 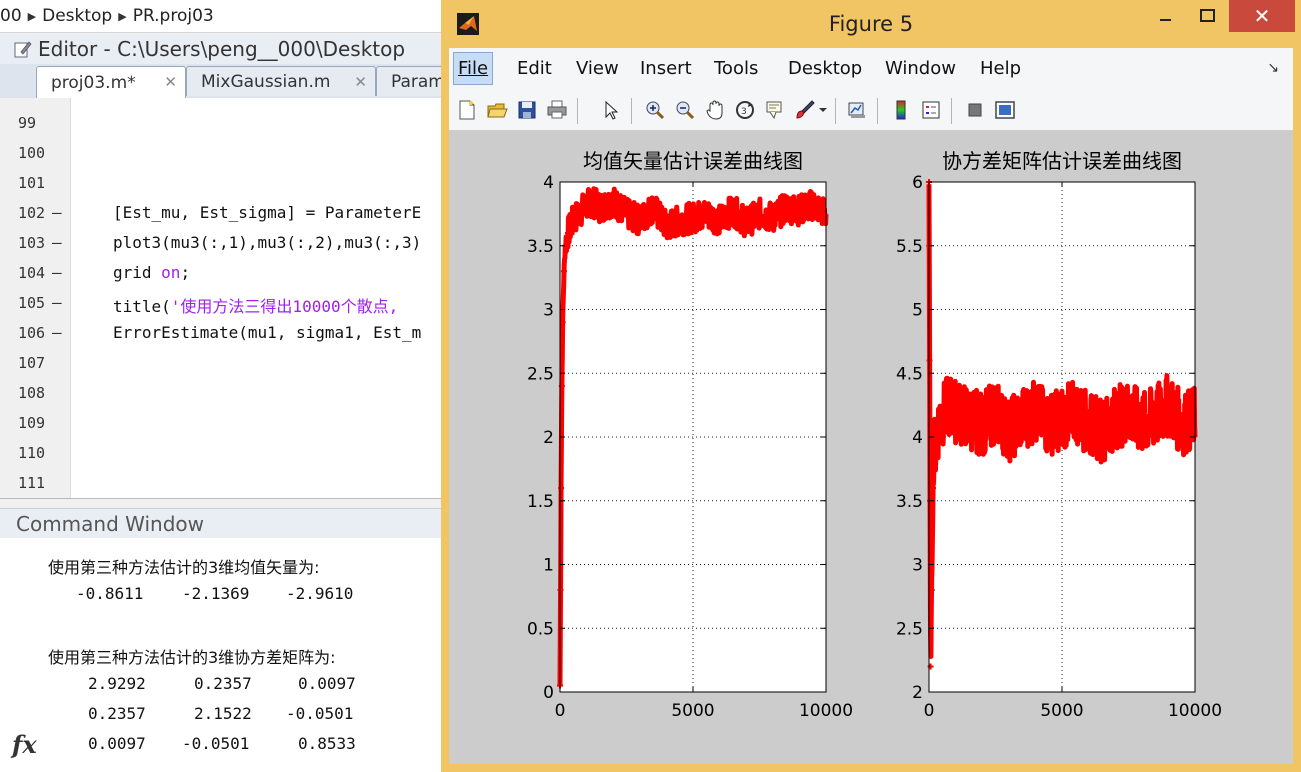 What do you see at coordinates (1273, 68) in the screenshot?
I see `dock-arrow-icon: ↘` at bounding box center [1273, 68].